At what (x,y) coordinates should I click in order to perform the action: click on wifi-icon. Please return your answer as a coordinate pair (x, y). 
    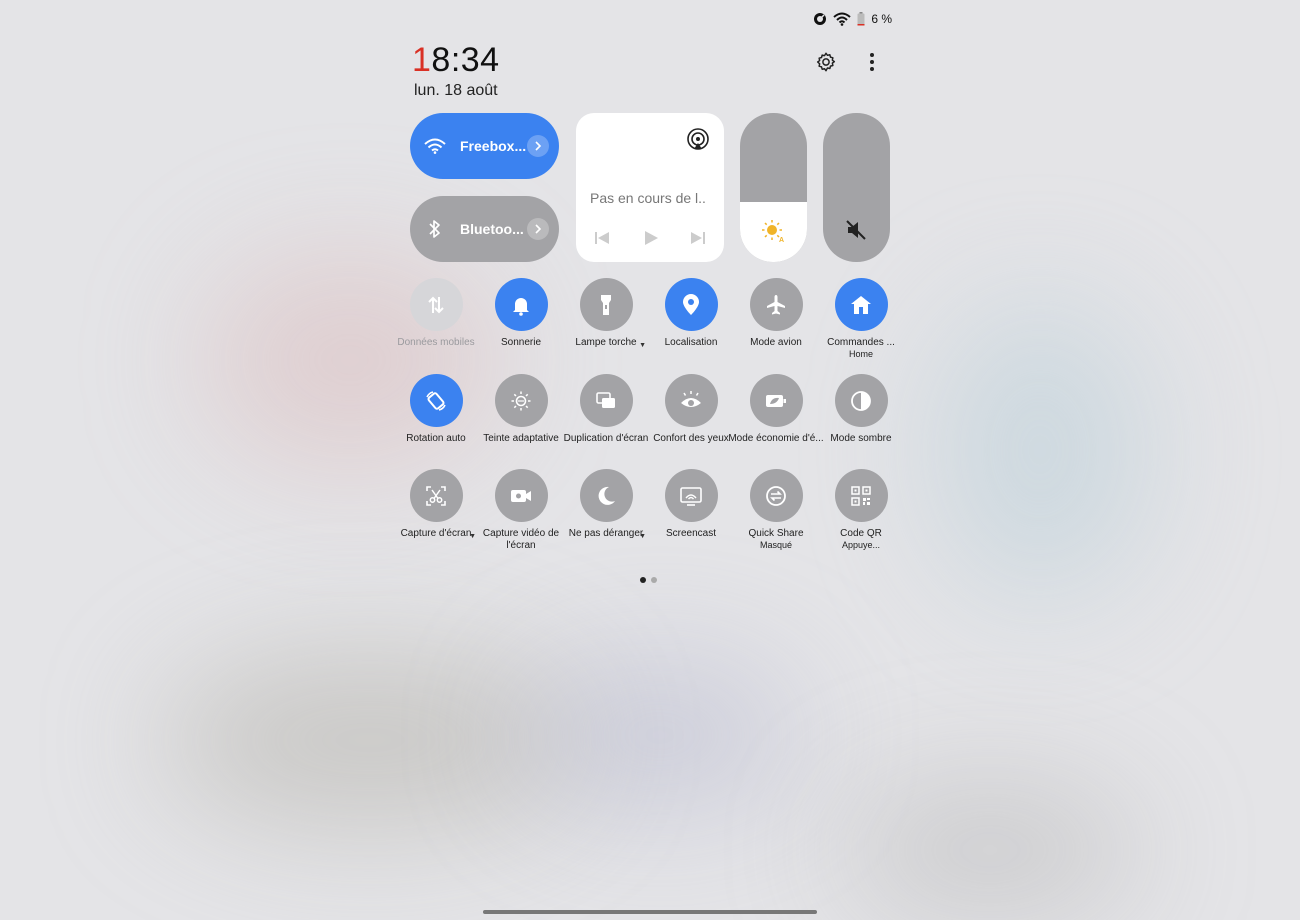
    Looking at the image, I should click on (435, 146).